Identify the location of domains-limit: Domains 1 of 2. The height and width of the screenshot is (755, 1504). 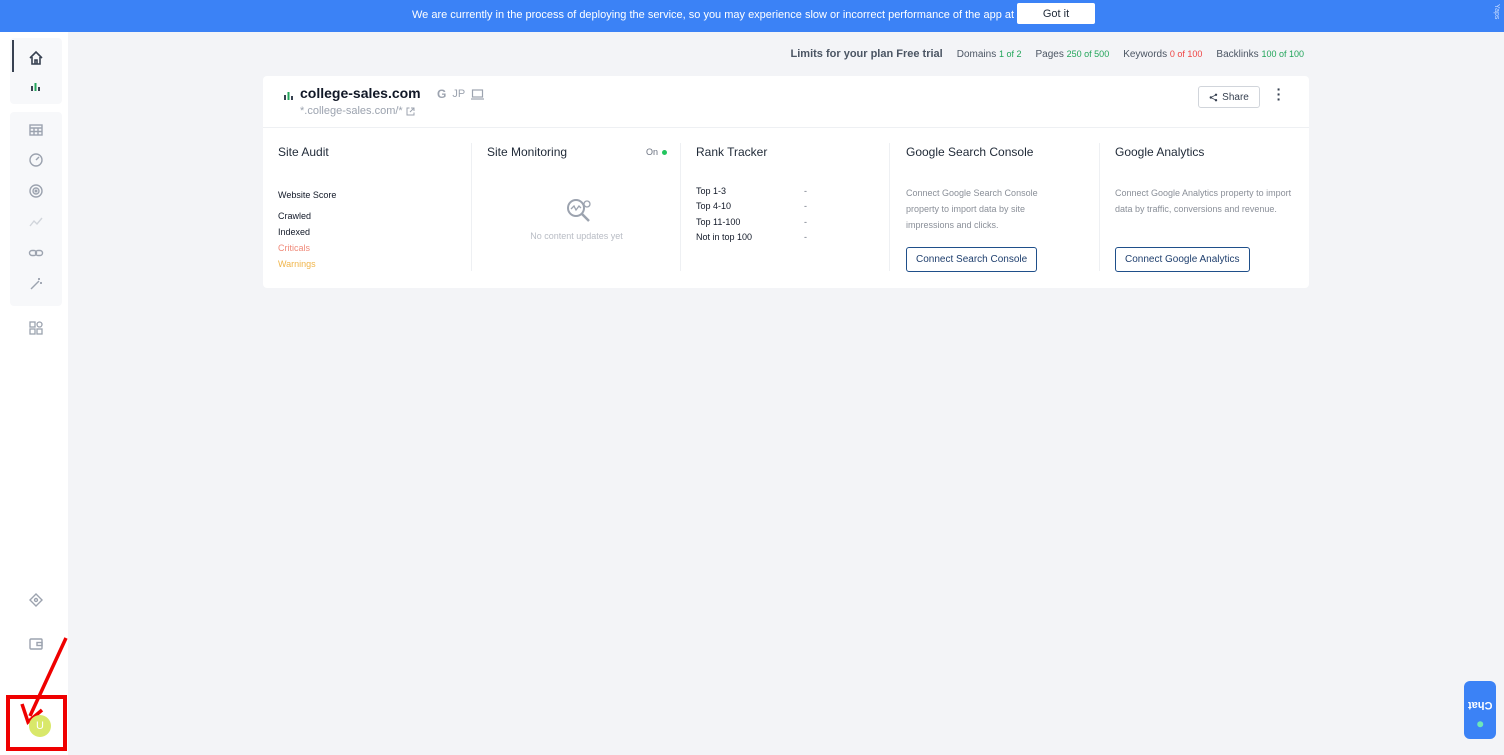
(989, 54).